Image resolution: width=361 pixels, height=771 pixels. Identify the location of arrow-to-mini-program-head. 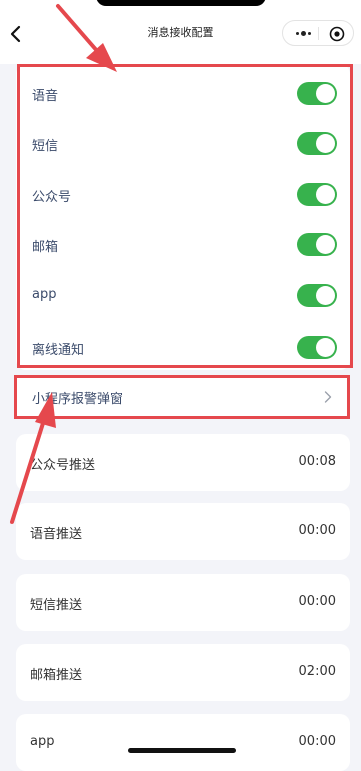
(45, 410).